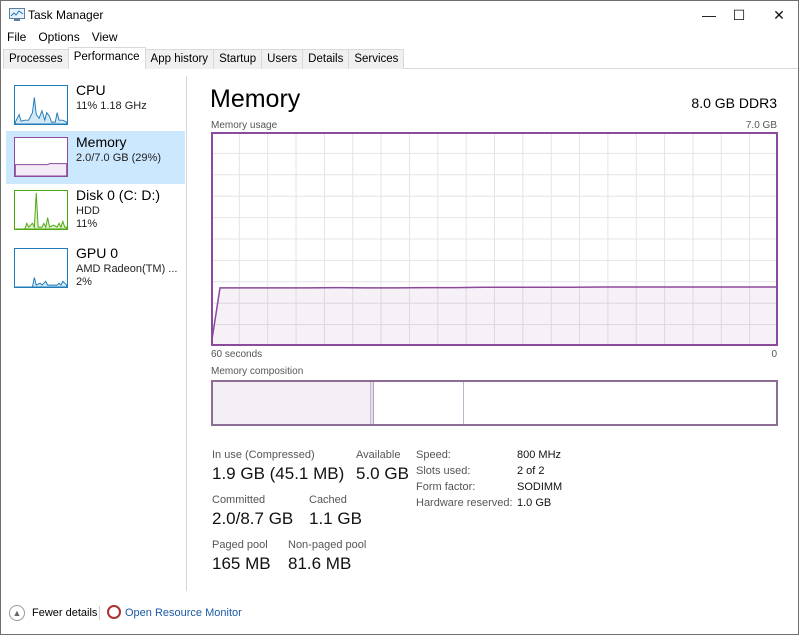 Image resolution: width=799 pixels, height=635 pixels. Describe the element at coordinates (378, 455) in the screenshot. I see `available-label: Available` at that location.